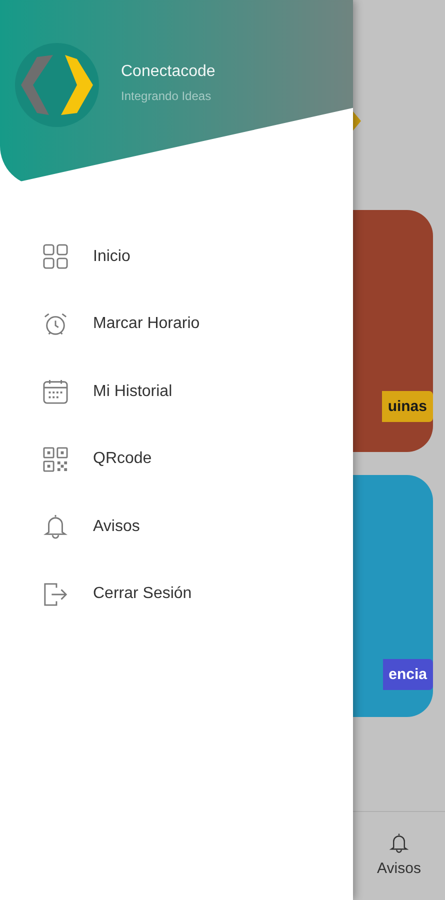 This screenshot has height=900, width=445. Describe the element at coordinates (393, 331) in the screenshot. I see `category-card: uinas` at that location.